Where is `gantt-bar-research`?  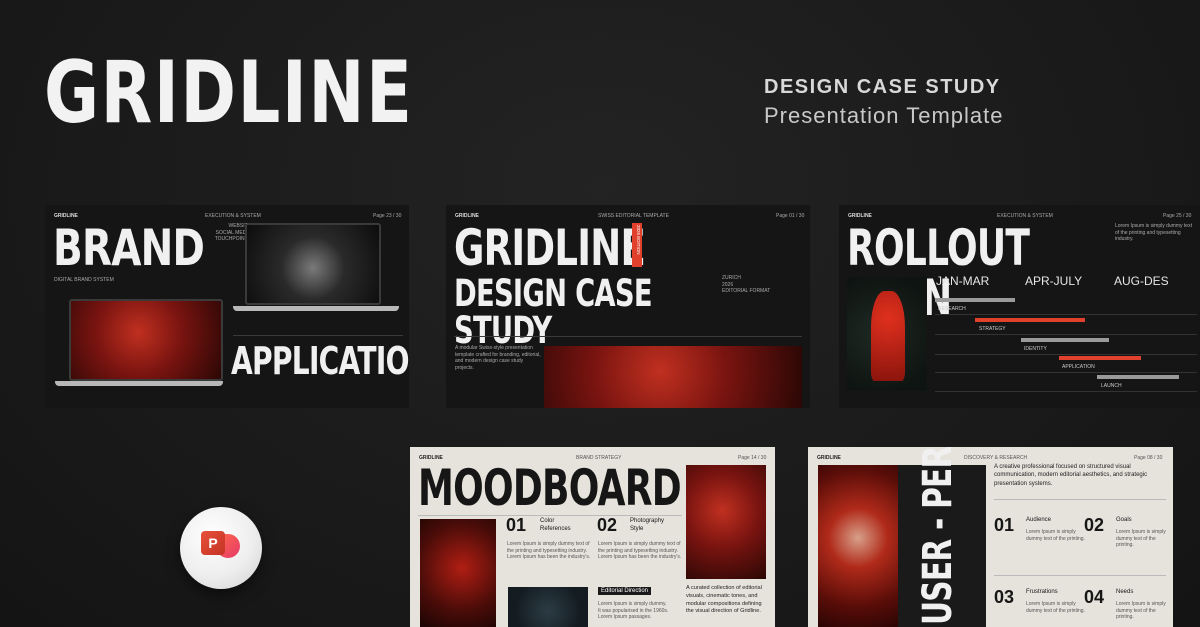 gantt-bar-research is located at coordinates (975, 300).